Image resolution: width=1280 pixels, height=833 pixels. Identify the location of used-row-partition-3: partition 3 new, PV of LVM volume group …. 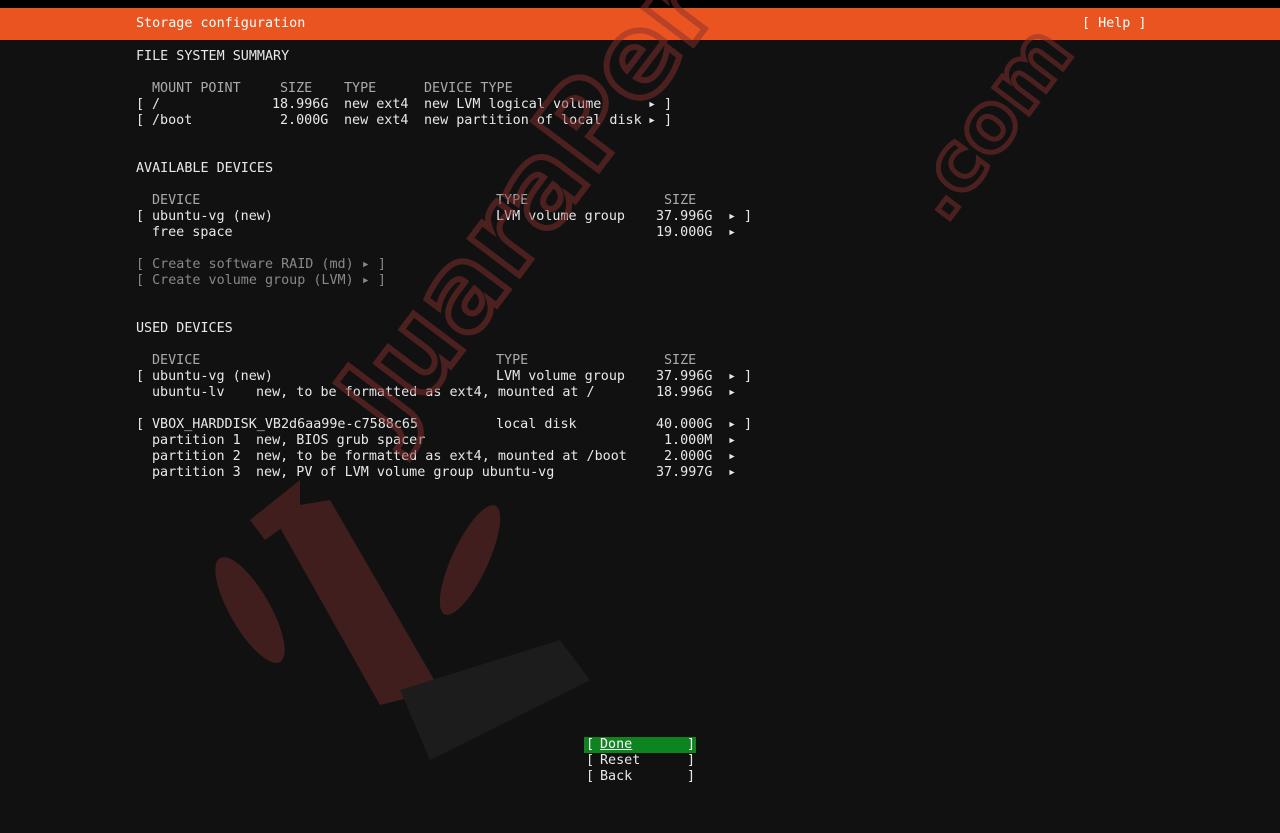
(368, 473).